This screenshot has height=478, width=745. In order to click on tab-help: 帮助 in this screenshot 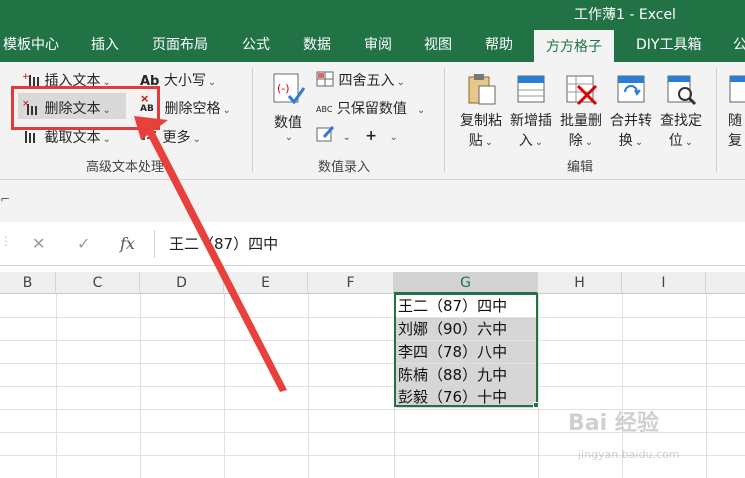, I will do `click(499, 45)`.